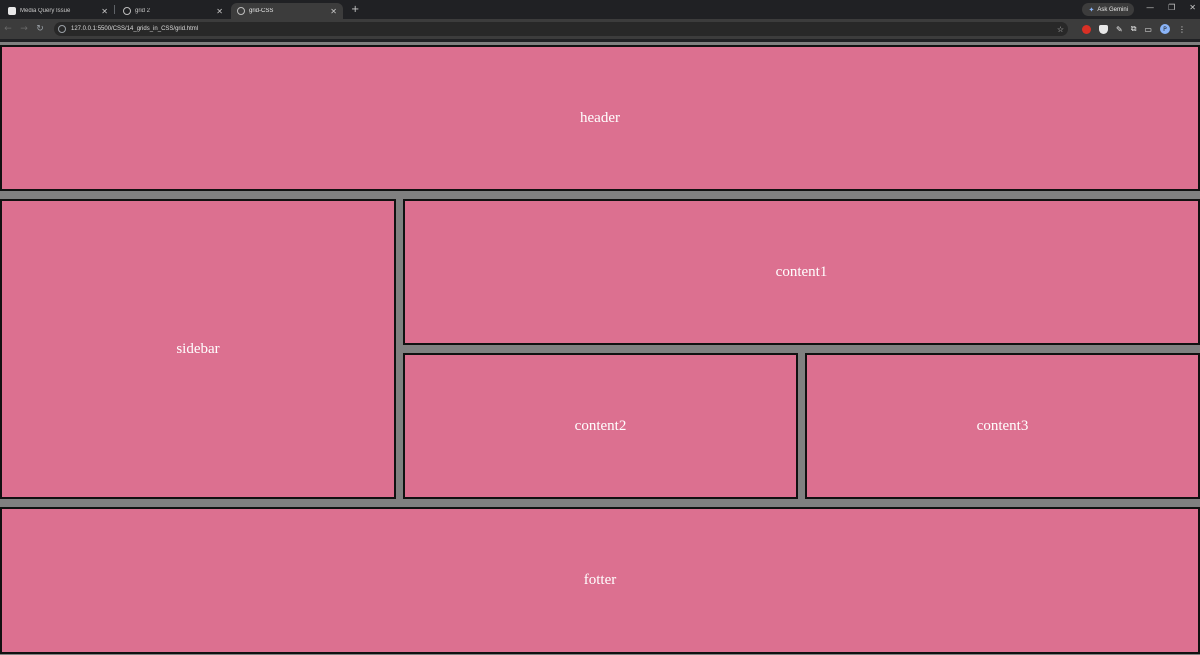 This screenshot has height=655, width=1200. What do you see at coordinates (62, 29) in the screenshot?
I see `site-info-icon` at bounding box center [62, 29].